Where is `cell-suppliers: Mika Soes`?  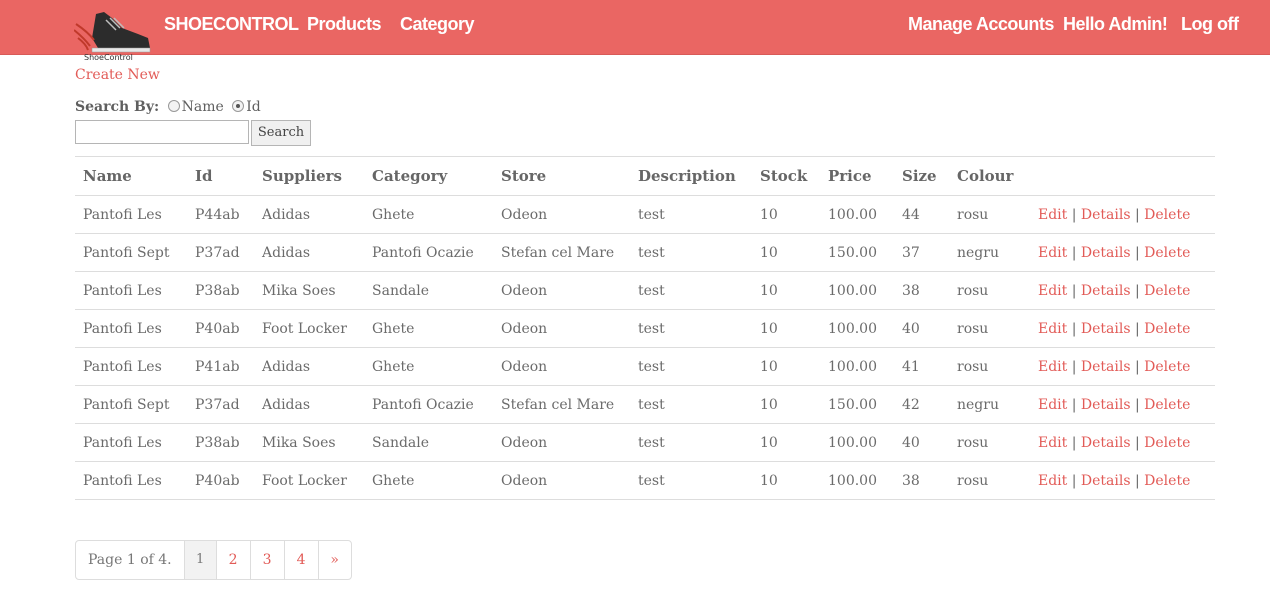
cell-suppliers: Mika Soes is located at coordinates (309, 442).